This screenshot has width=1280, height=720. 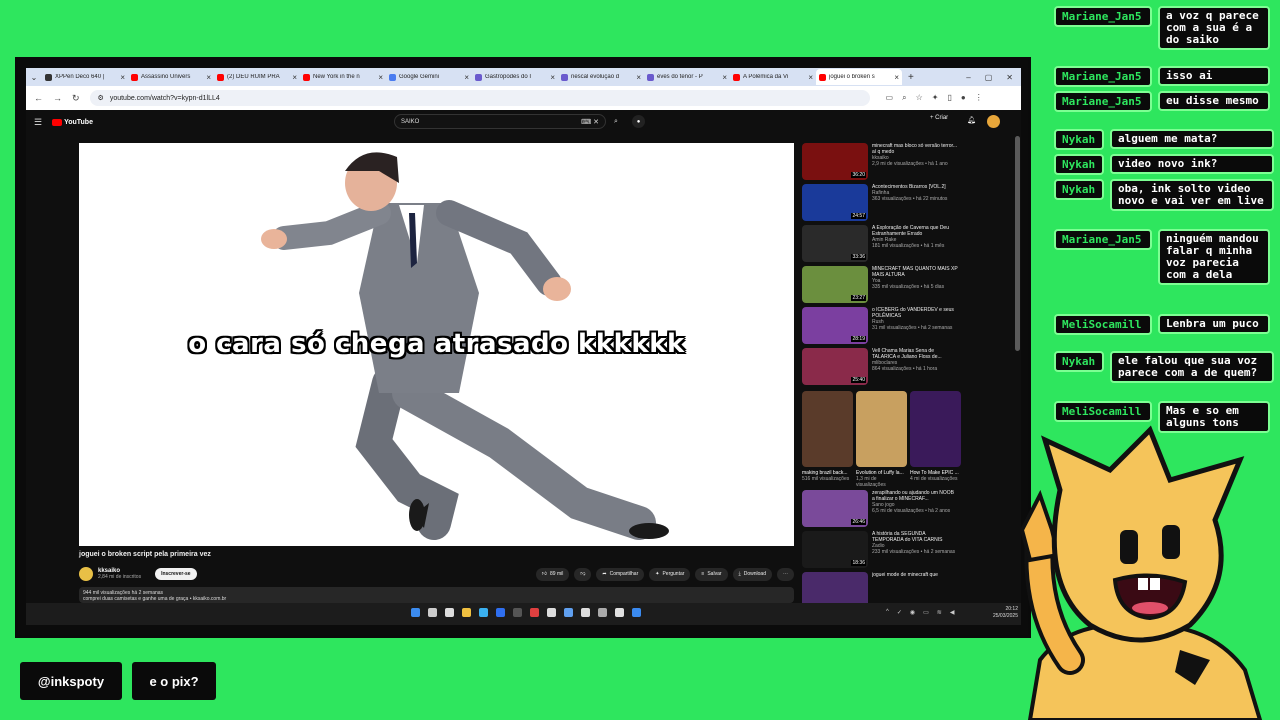 What do you see at coordinates (835, 549) in the screenshot?
I see `video-thumbnail: 18:36` at bounding box center [835, 549].